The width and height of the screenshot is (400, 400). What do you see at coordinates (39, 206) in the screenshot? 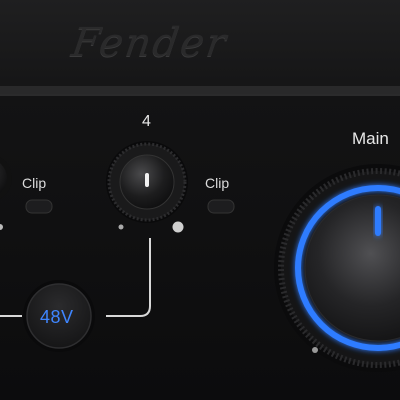
I see `clip-led-left` at bounding box center [39, 206].